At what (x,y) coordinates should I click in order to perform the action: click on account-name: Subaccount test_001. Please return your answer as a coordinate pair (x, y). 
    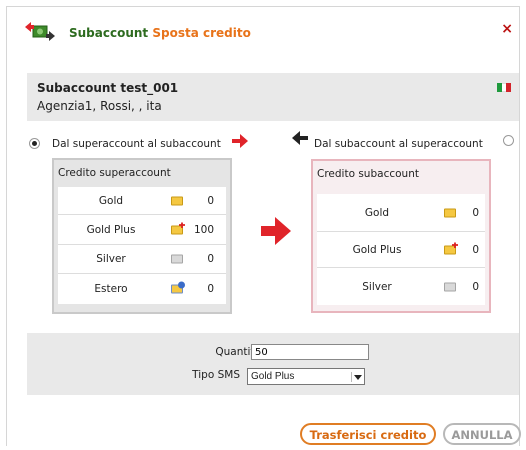
    Looking at the image, I should click on (108, 88).